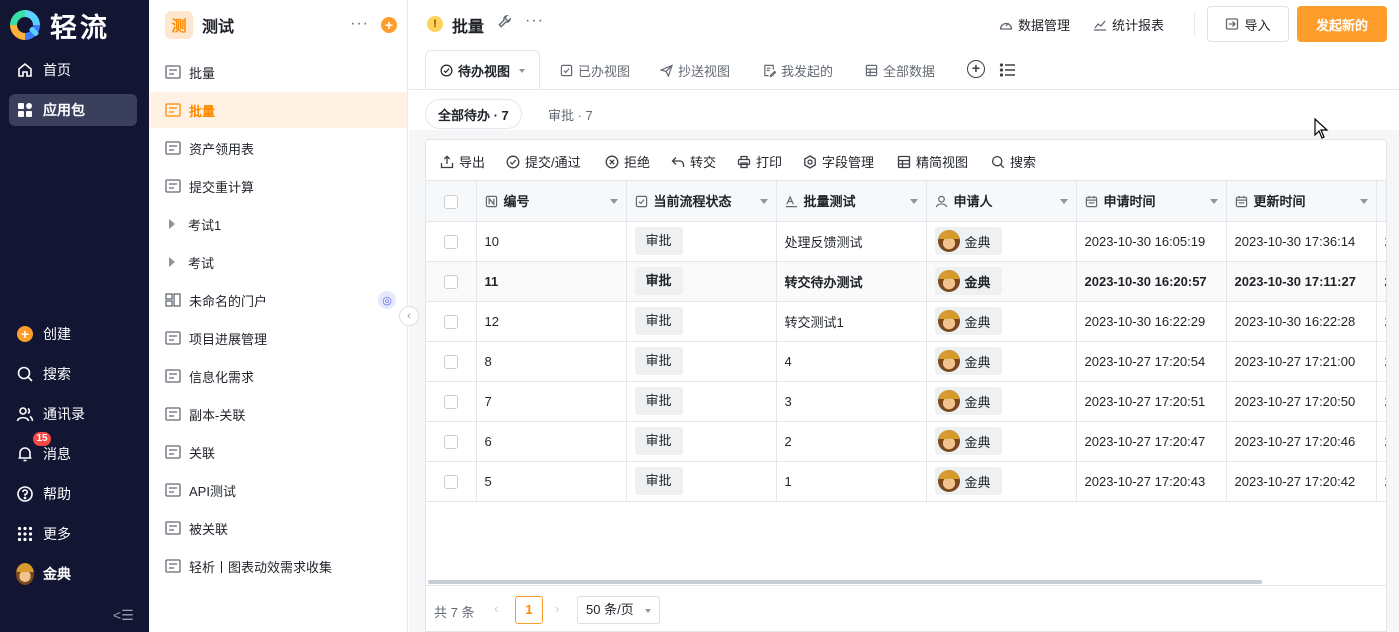 Image resolution: width=1399 pixels, height=632 pixels. What do you see at coordinates (60, 26) in the screenshot?
I see `brand: 轻流` at bounding box center [60, 26].